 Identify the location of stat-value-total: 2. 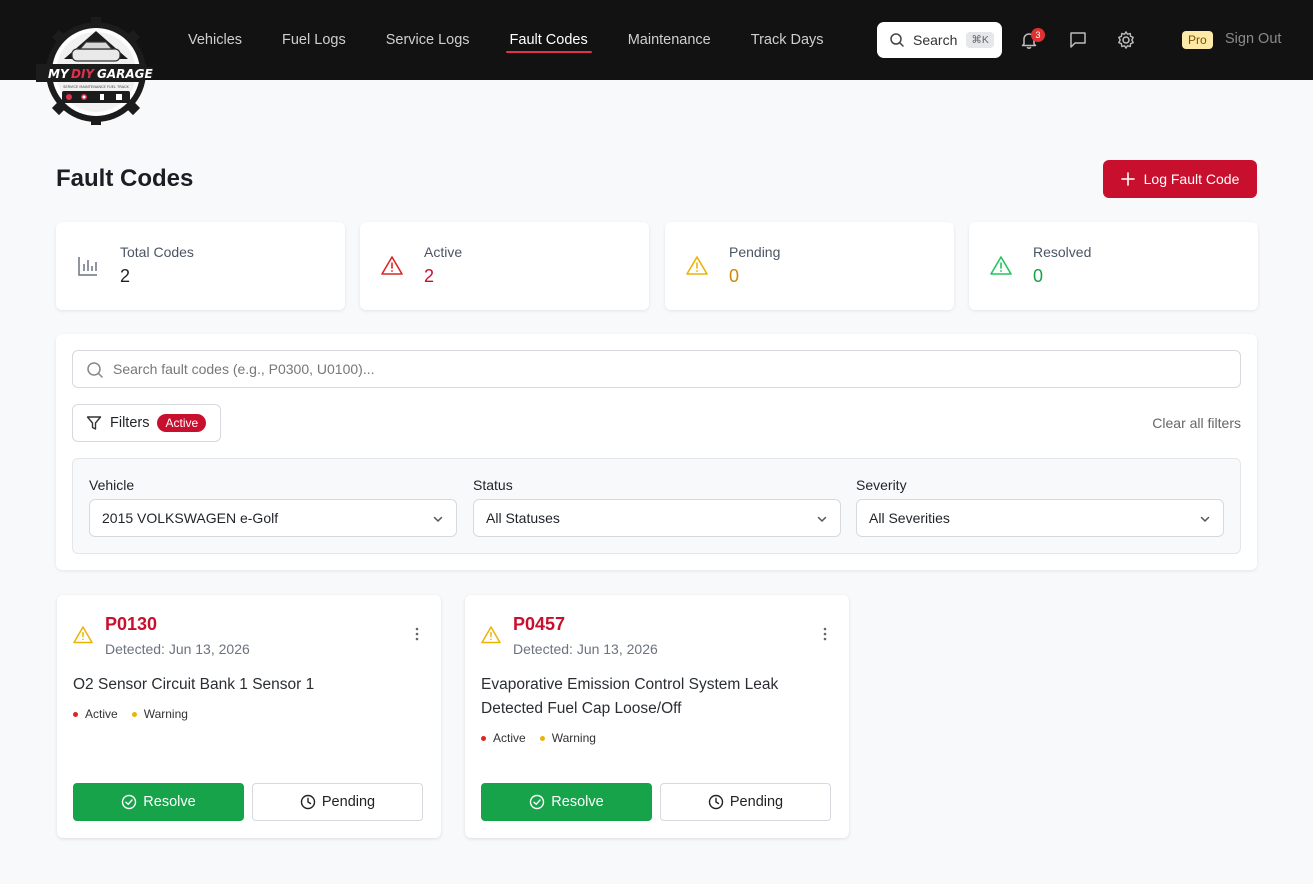
(125, 276).